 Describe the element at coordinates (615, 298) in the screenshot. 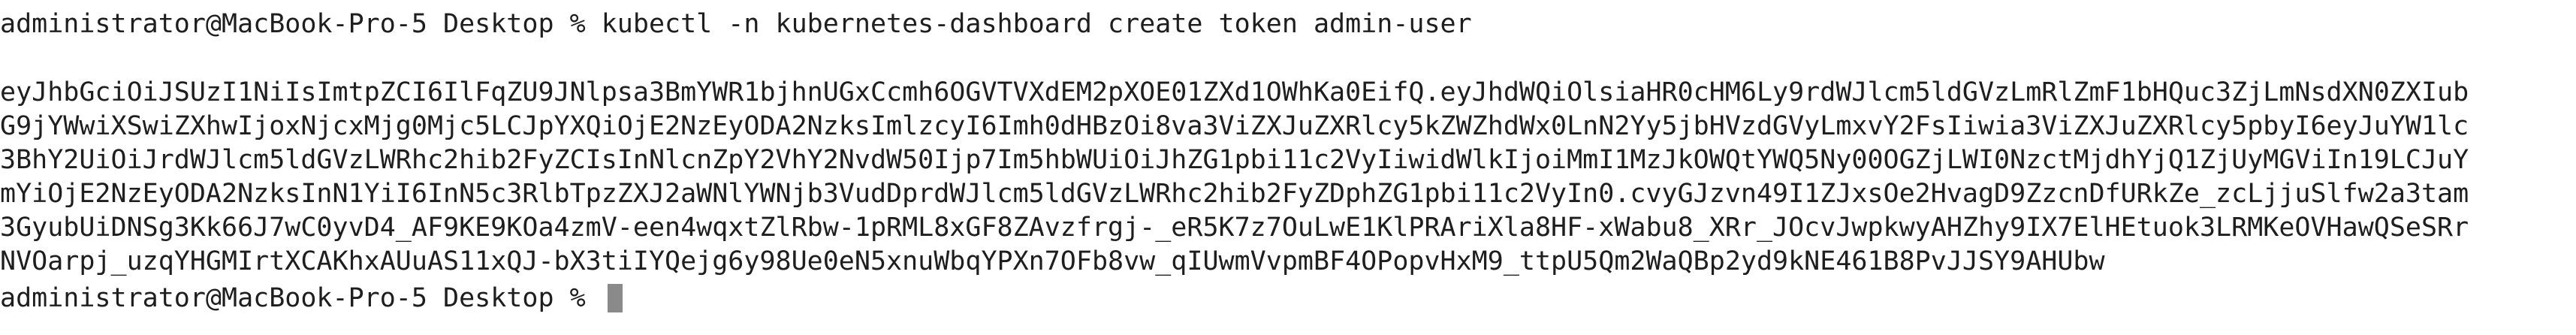

I see `text-cursor` at that location.